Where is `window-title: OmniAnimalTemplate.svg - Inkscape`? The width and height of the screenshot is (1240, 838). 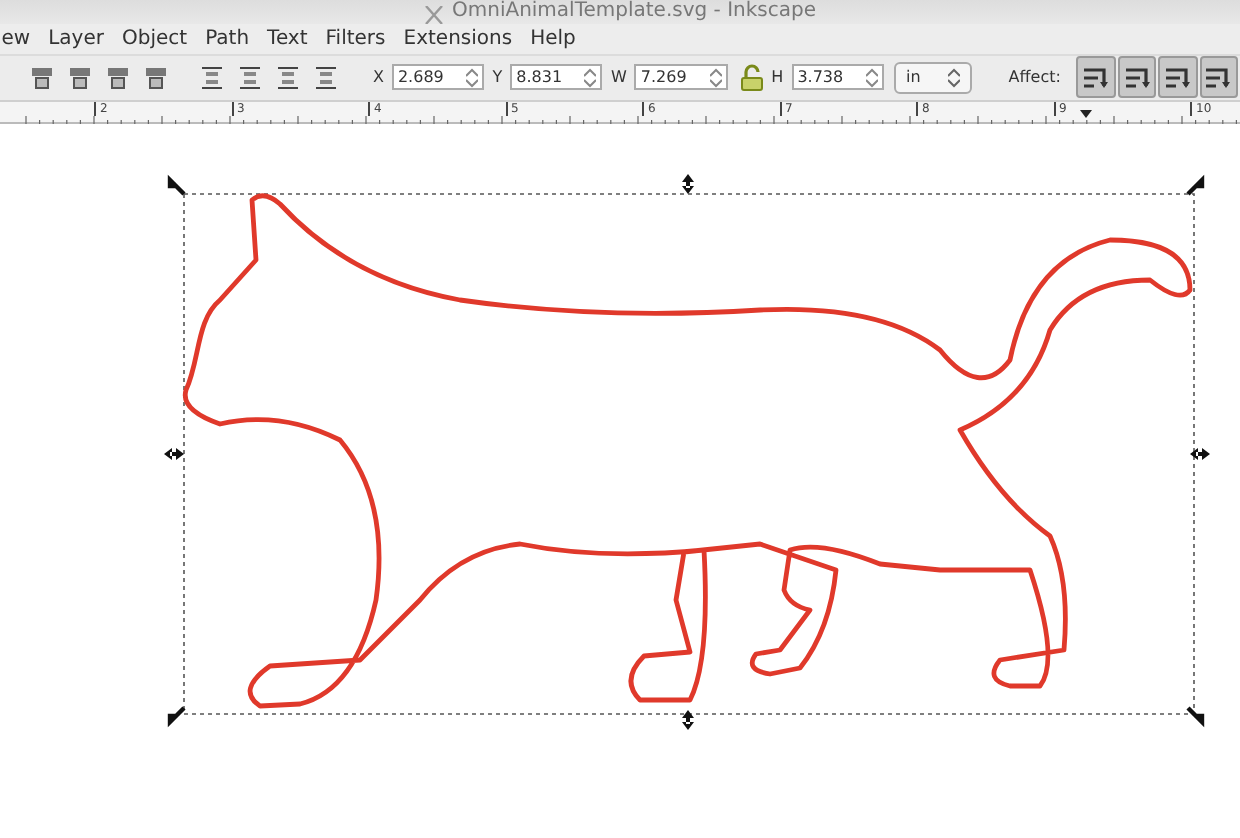
window-title: OmniAnimalTemplate.svg - Inkscape is located at coordinates (634, 12).